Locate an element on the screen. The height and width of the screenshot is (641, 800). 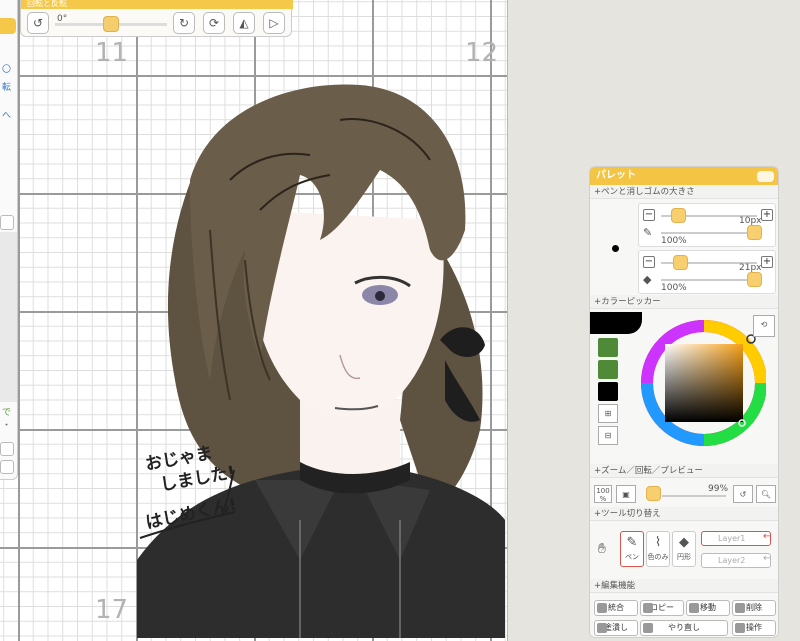
operation-button: 操作 is located at coordinates (754, 628).